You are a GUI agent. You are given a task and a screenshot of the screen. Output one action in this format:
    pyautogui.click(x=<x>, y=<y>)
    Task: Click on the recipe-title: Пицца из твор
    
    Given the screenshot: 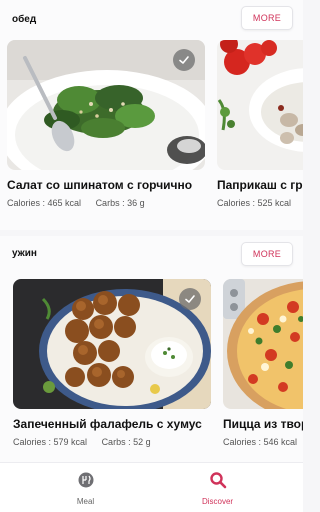 What is the action you would take?
    pyautogui.click(x=263, y=424)
    